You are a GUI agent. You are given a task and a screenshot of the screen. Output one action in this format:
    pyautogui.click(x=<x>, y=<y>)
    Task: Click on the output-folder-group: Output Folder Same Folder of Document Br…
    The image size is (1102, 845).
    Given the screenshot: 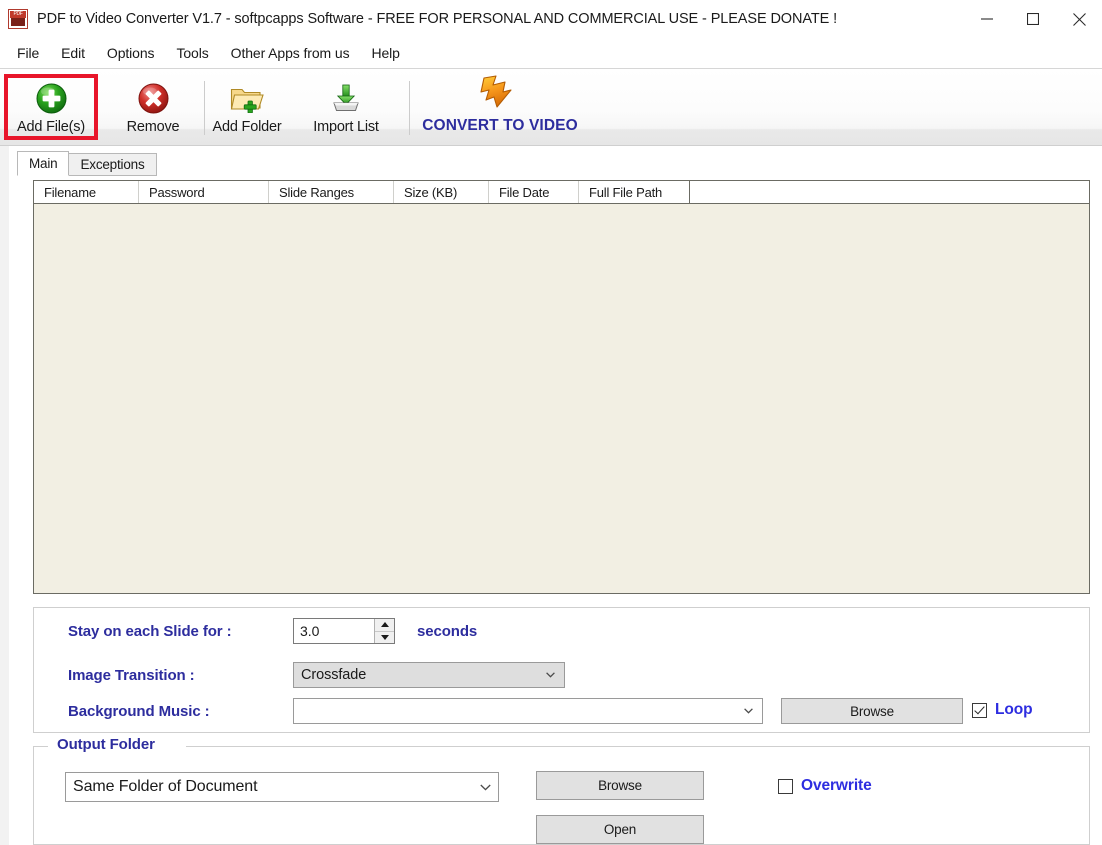 What is the action you would take?
    pyautogui.click(x=561, y=790)
    